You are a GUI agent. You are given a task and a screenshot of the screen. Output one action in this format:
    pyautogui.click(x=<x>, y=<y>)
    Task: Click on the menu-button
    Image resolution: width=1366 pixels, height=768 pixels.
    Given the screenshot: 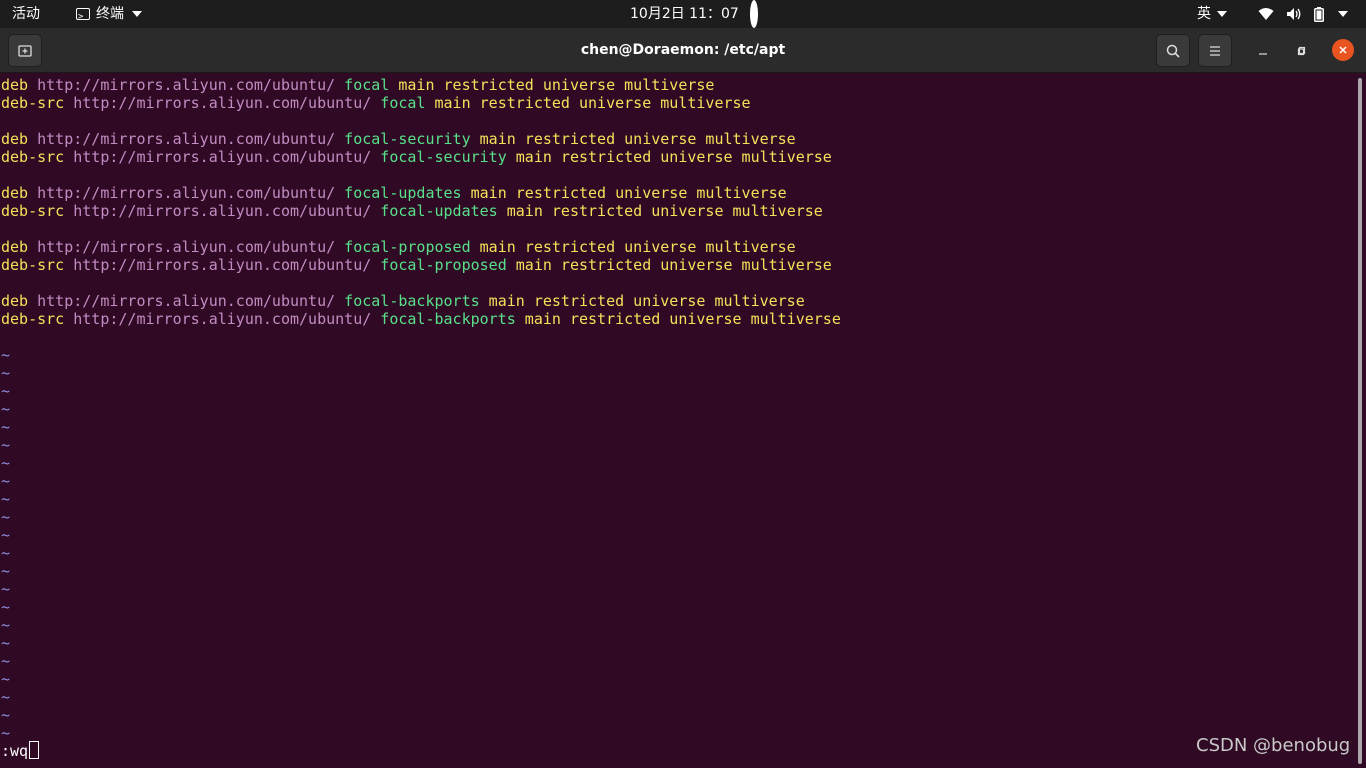 What is the action you would take?
    pyautogui.click(x=1215, y=50)
    